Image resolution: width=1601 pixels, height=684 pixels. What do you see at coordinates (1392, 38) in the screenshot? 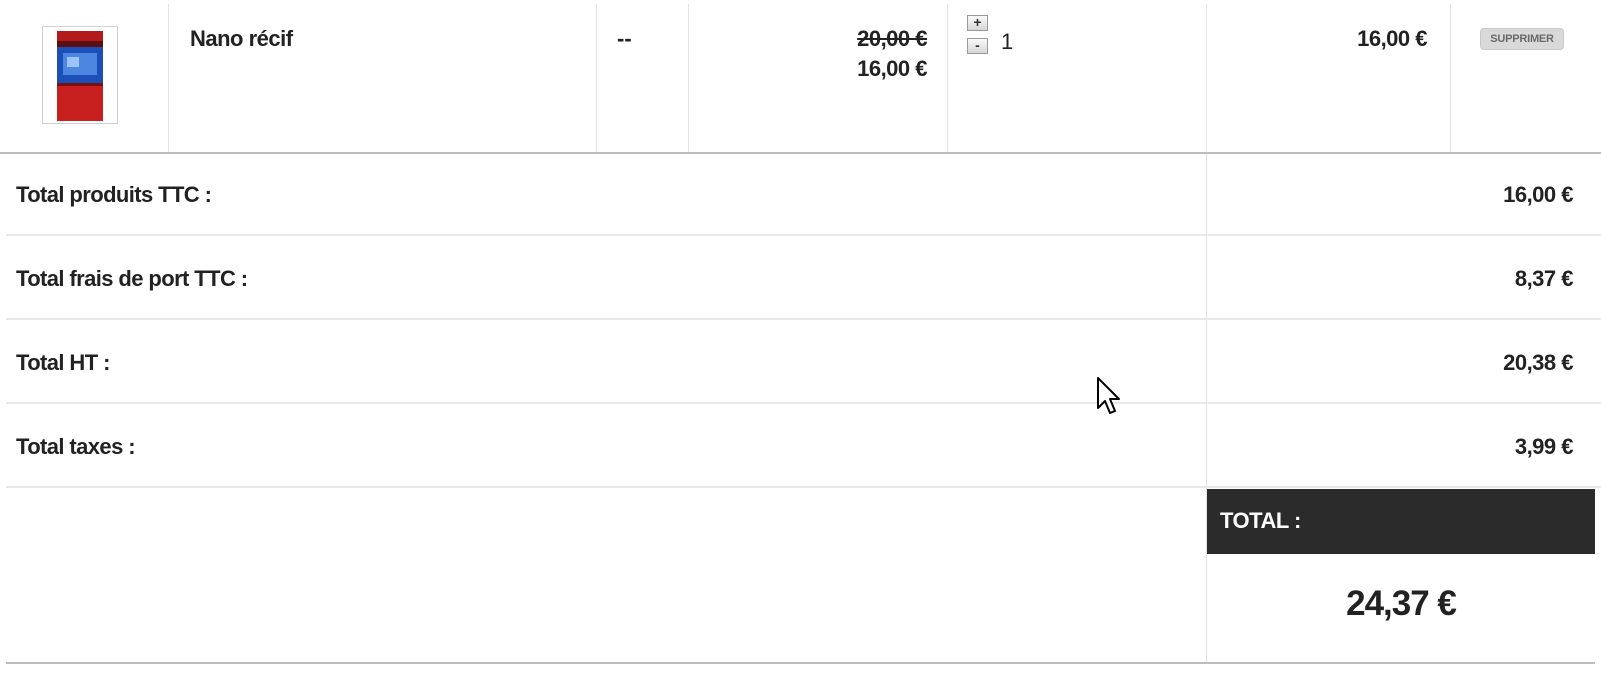
I see `product-line-total: 16,00 €` at bounding box center [1392, 38].